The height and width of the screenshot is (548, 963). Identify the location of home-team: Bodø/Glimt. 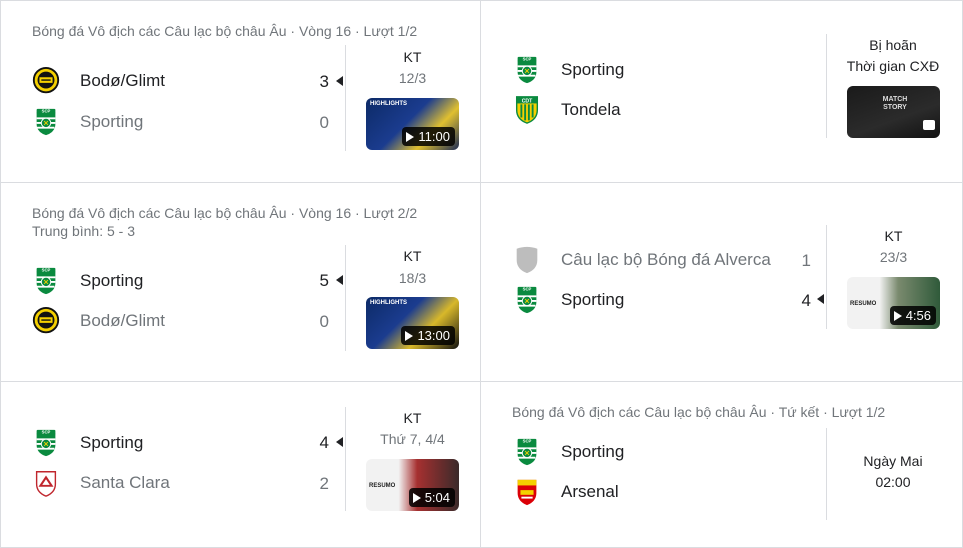
(98, 81).